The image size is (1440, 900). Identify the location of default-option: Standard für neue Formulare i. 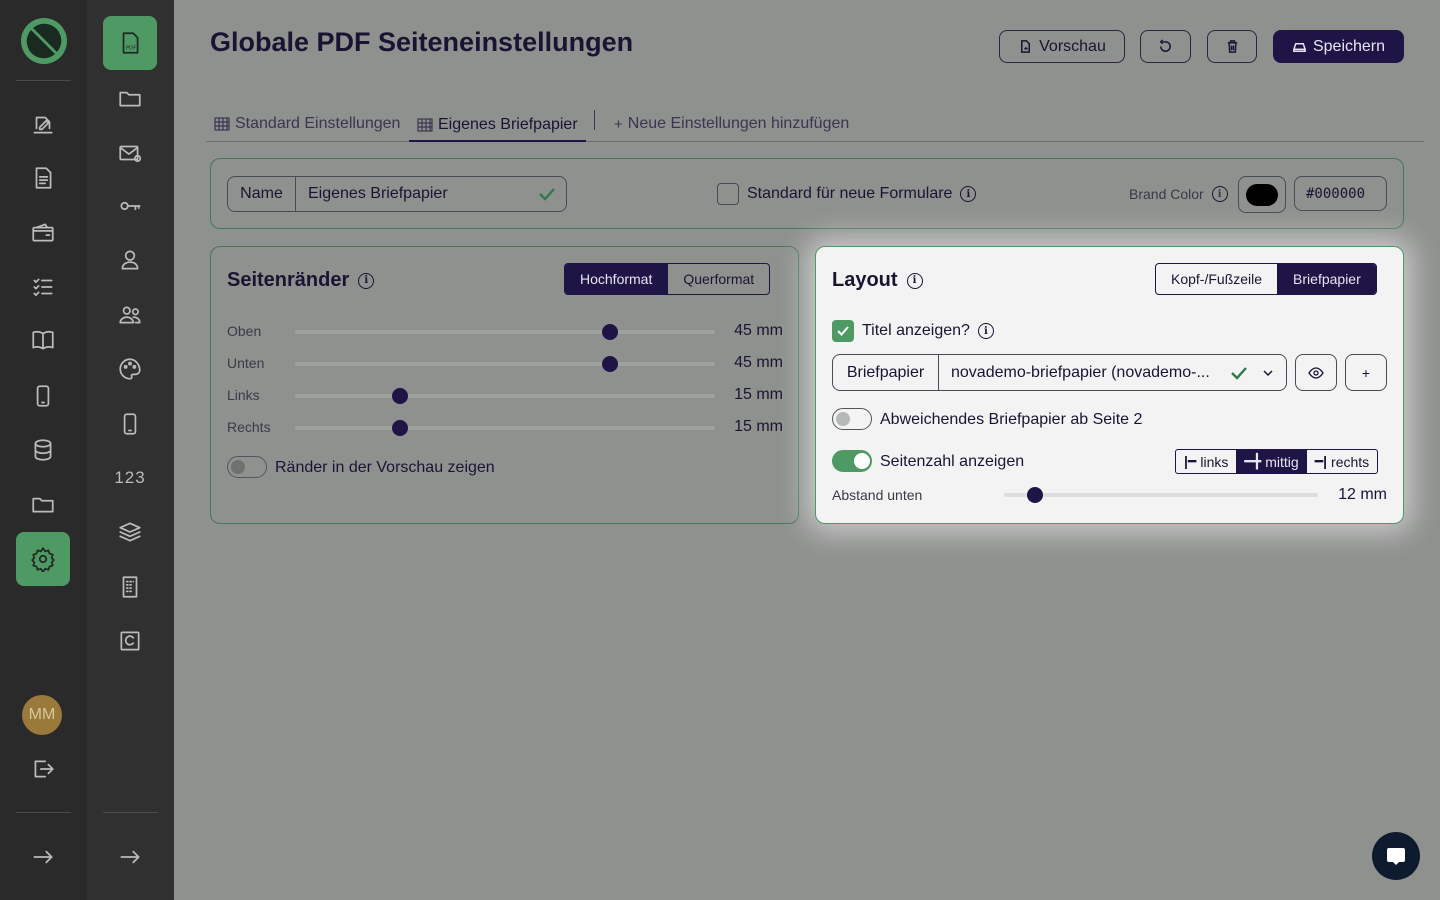
(847, 194).